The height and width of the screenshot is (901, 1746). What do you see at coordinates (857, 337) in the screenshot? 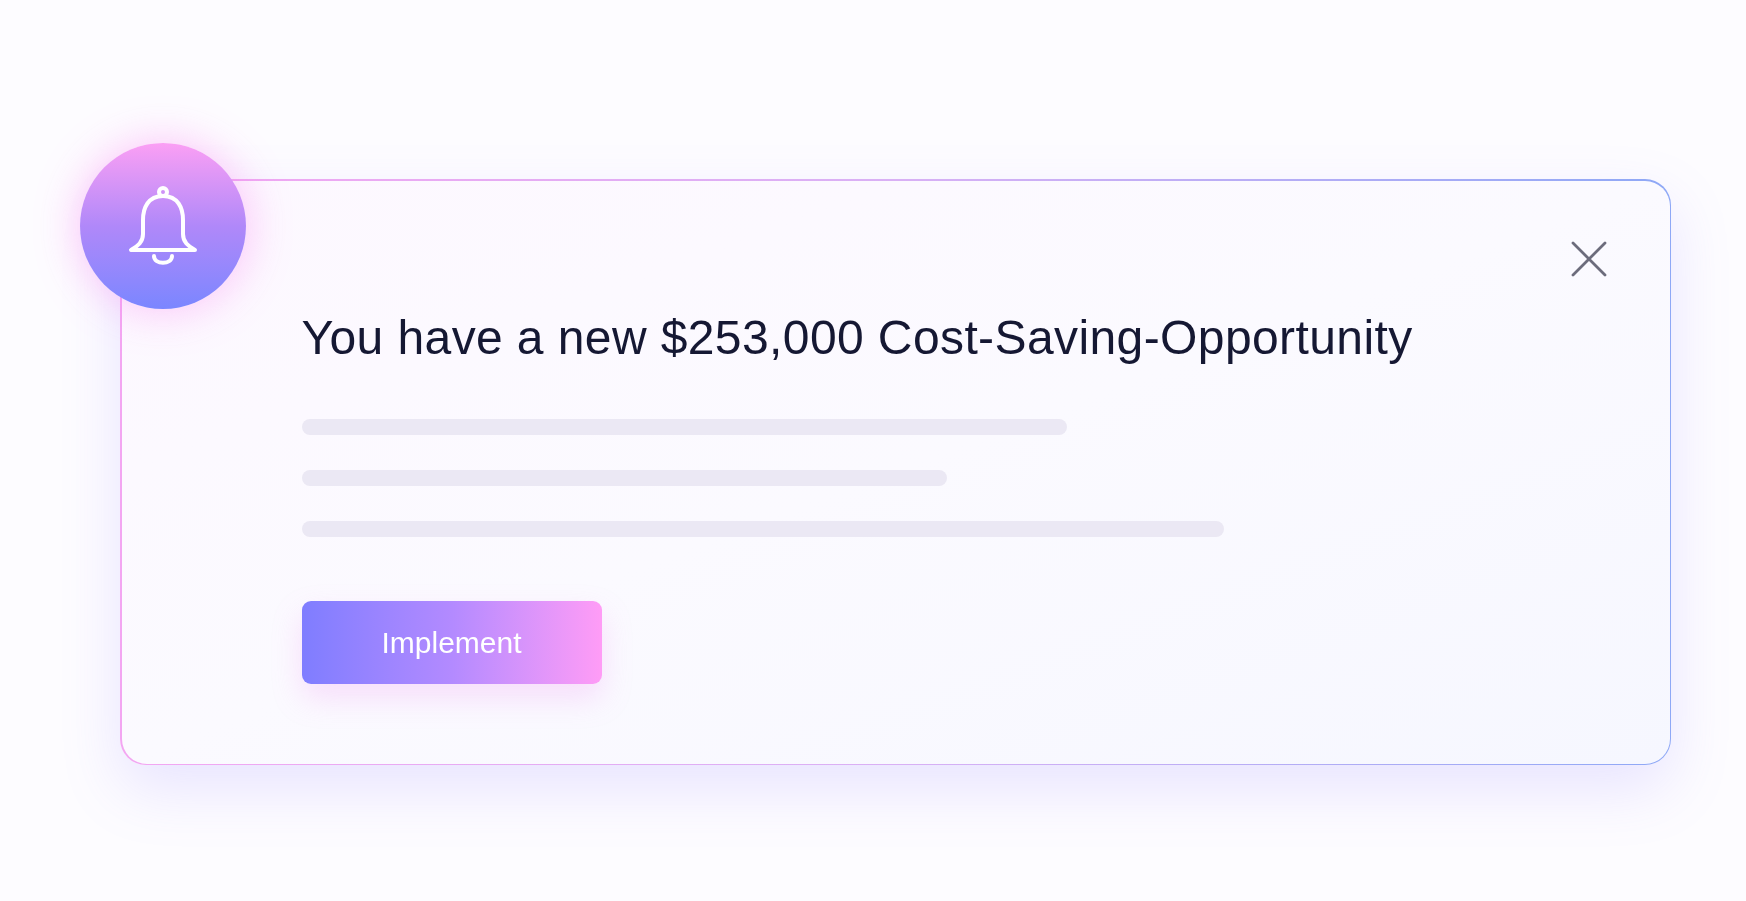
I see `notification-title: You have a new $253,000 Cost-Saving-Opportunity` at bounding box center [857, 337].